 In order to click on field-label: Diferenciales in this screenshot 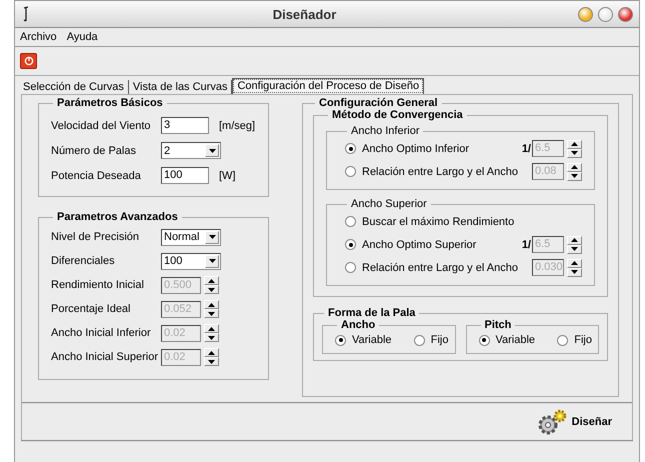, I will do `click(83, 261)`.